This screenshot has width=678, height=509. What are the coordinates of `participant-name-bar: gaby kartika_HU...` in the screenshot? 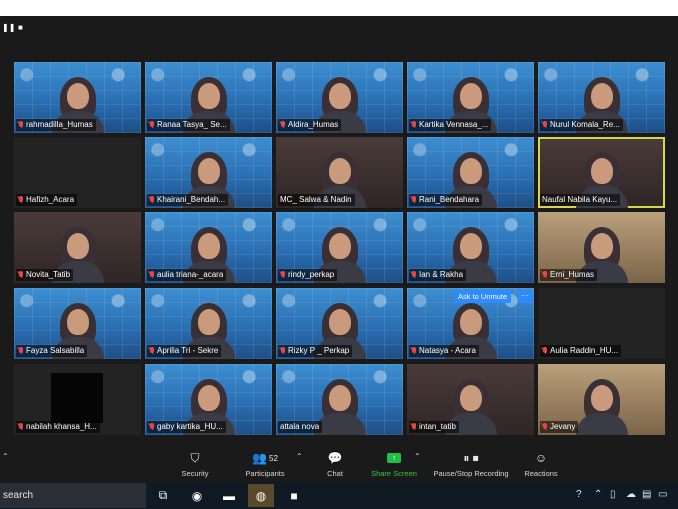 It's located at (186, 427).